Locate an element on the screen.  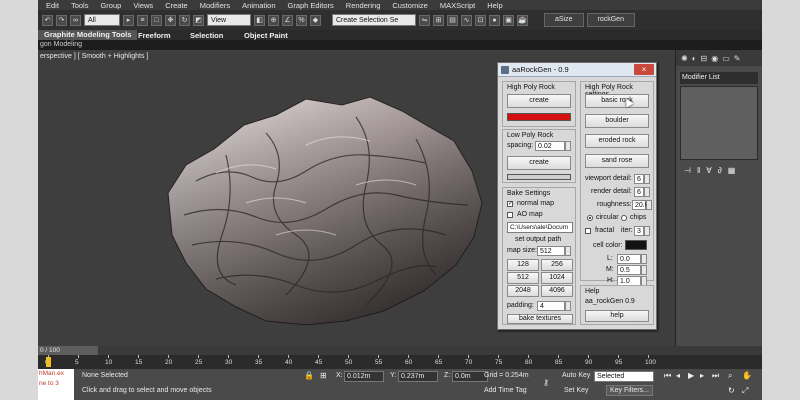
polygon-modeling-panel: gon Modeling is located at coordinates (400, 45).